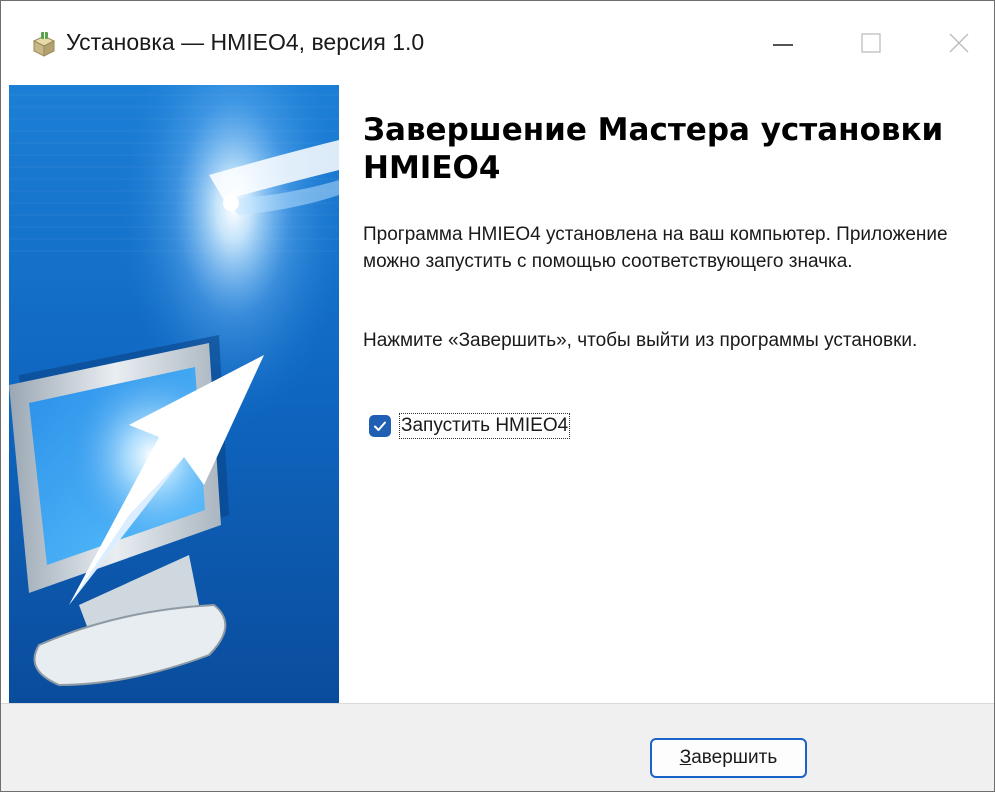 This screenshot has width=995, height=792. I want to click on finish-button-rest: авершить, so click(734, 757).